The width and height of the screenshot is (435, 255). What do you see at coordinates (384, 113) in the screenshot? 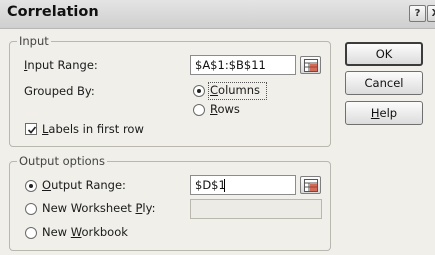
I see `help-button: Help` at bounding box center [384, 113].